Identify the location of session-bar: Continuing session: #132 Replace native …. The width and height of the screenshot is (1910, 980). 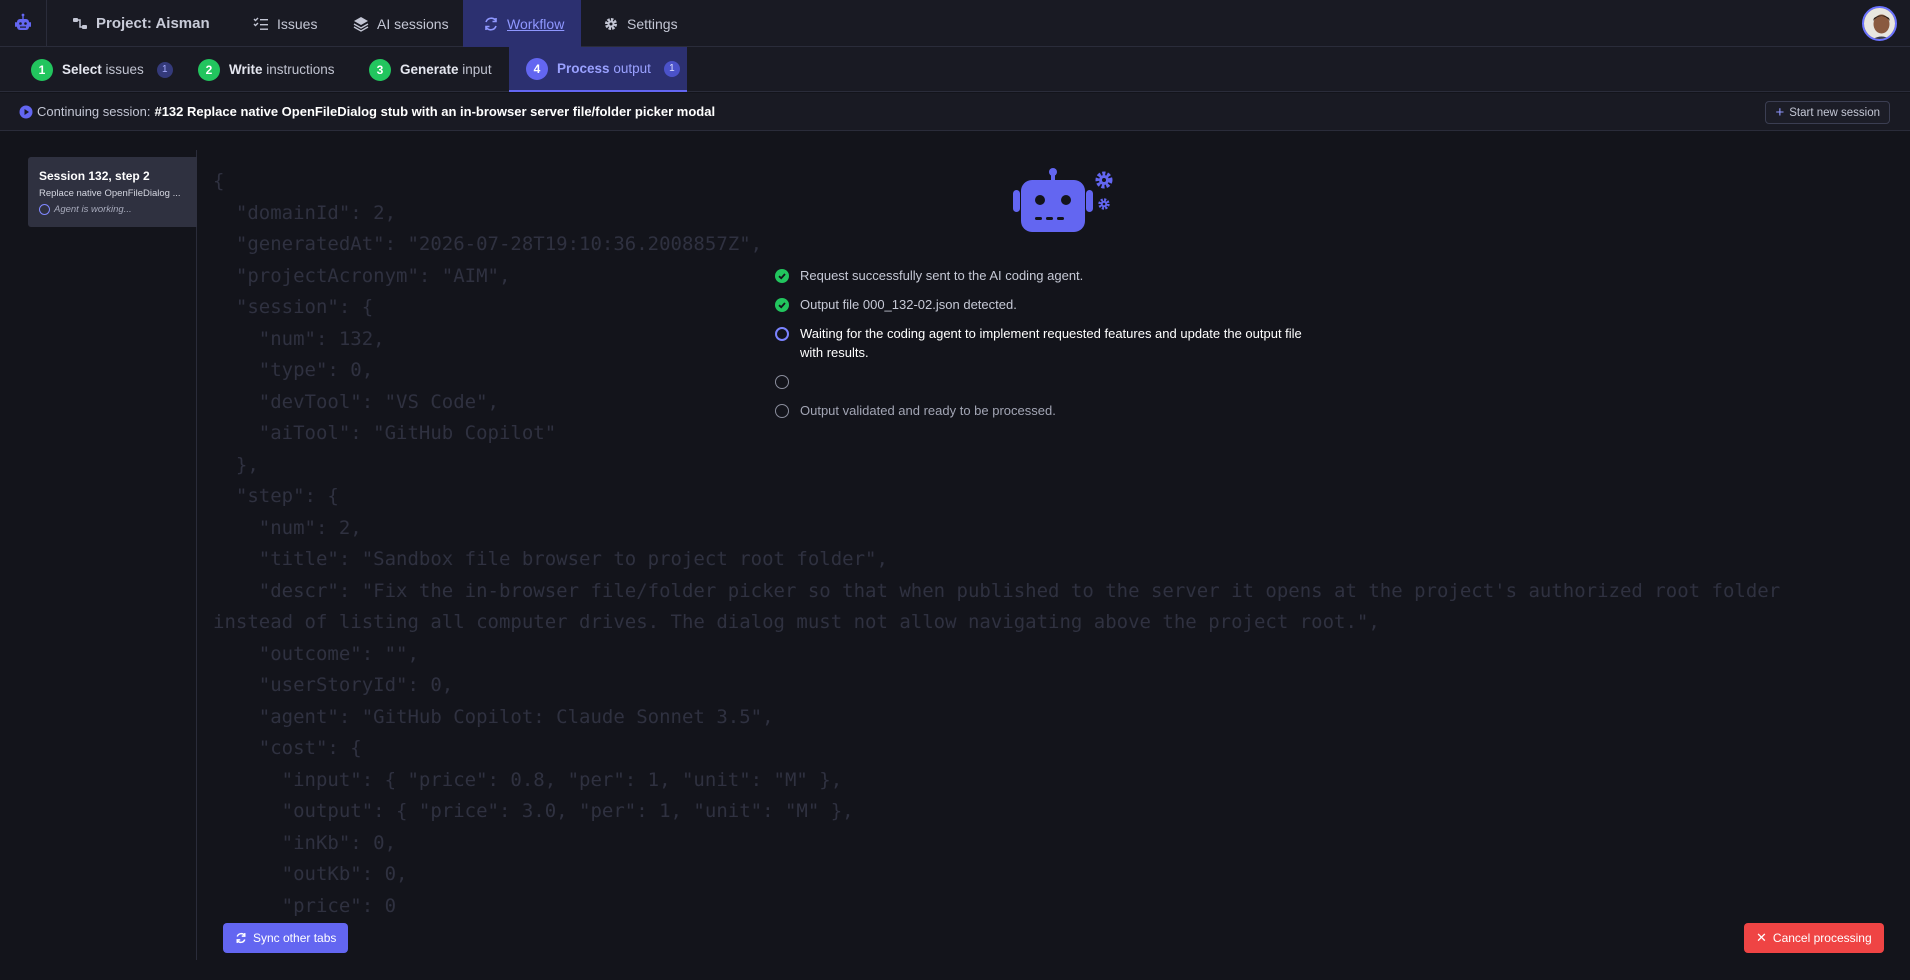
(955, 112).